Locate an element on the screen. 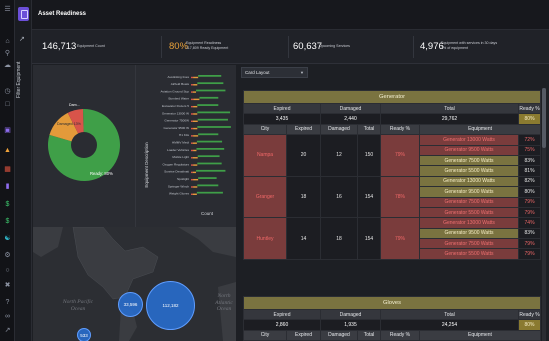  filter-equipment-label: Filter Equipment is located at coordinates (19, 63).